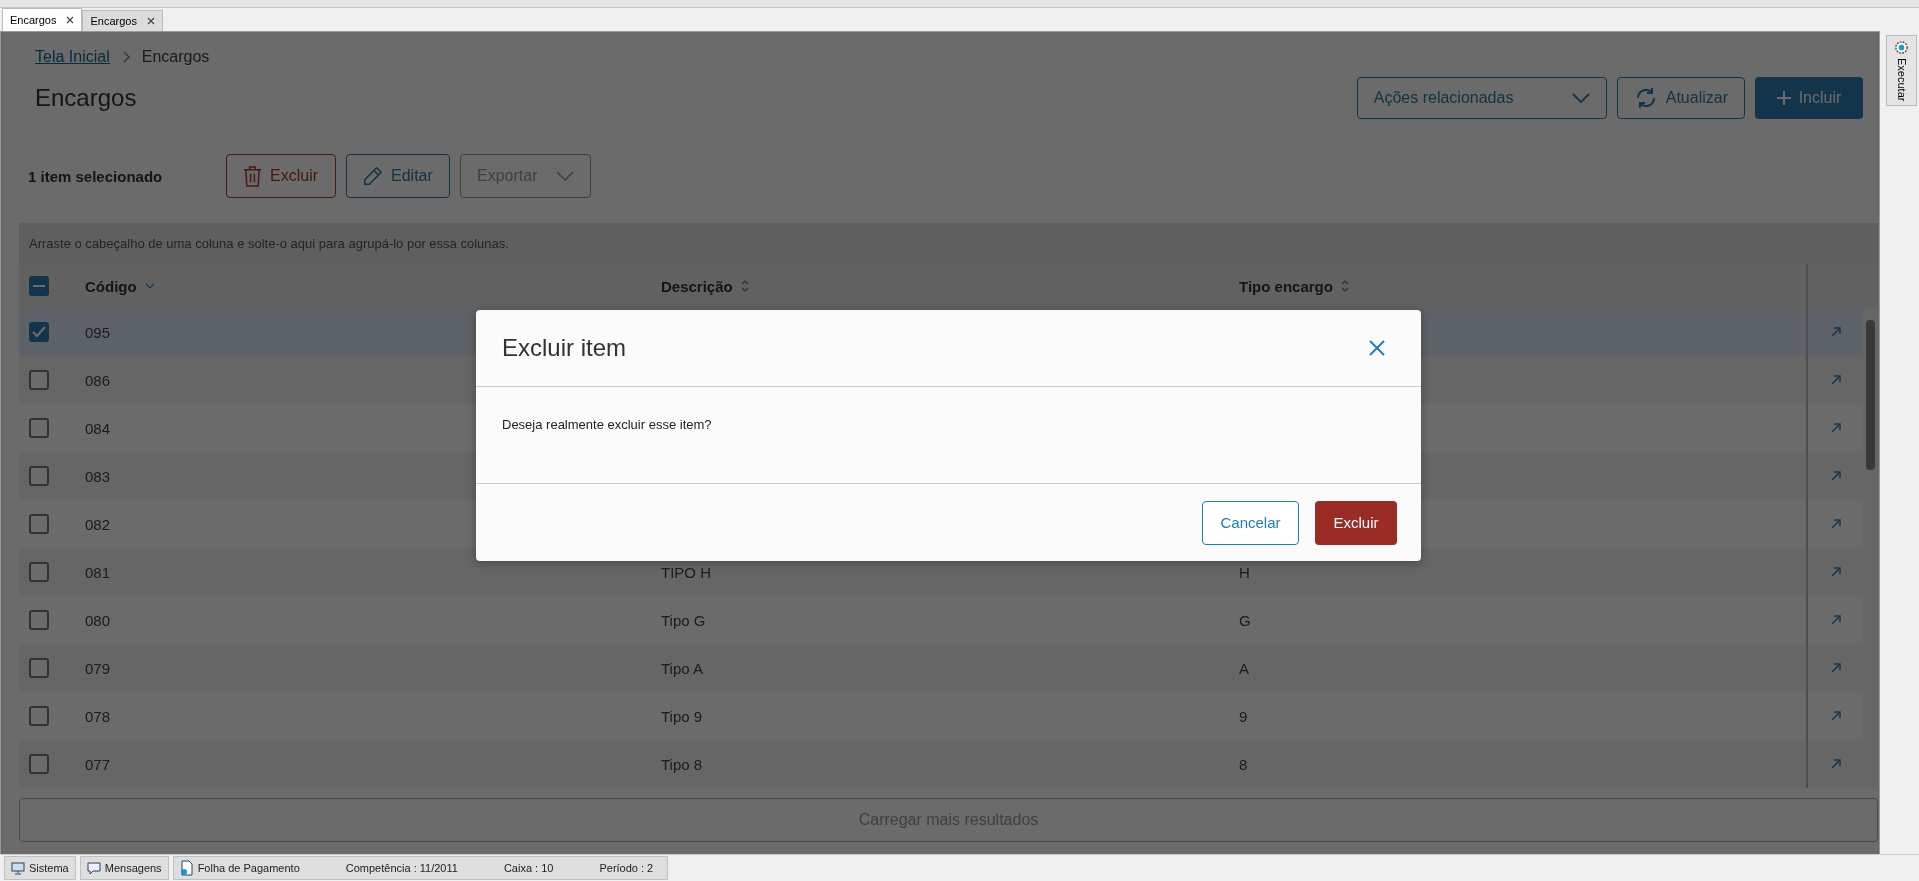 The image size is (1919, 881). I want to click on table-cell: TIPO H, so click(686, 572).